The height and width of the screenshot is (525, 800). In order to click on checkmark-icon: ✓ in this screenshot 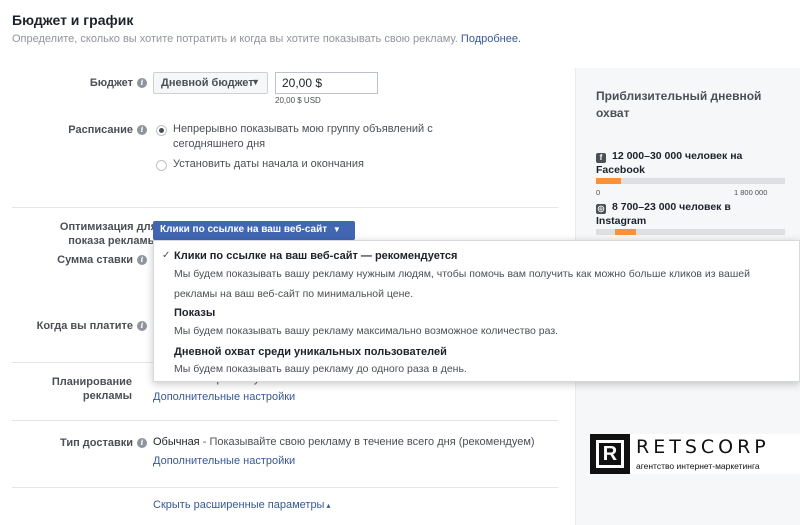, I will do `click(166, 255)`.